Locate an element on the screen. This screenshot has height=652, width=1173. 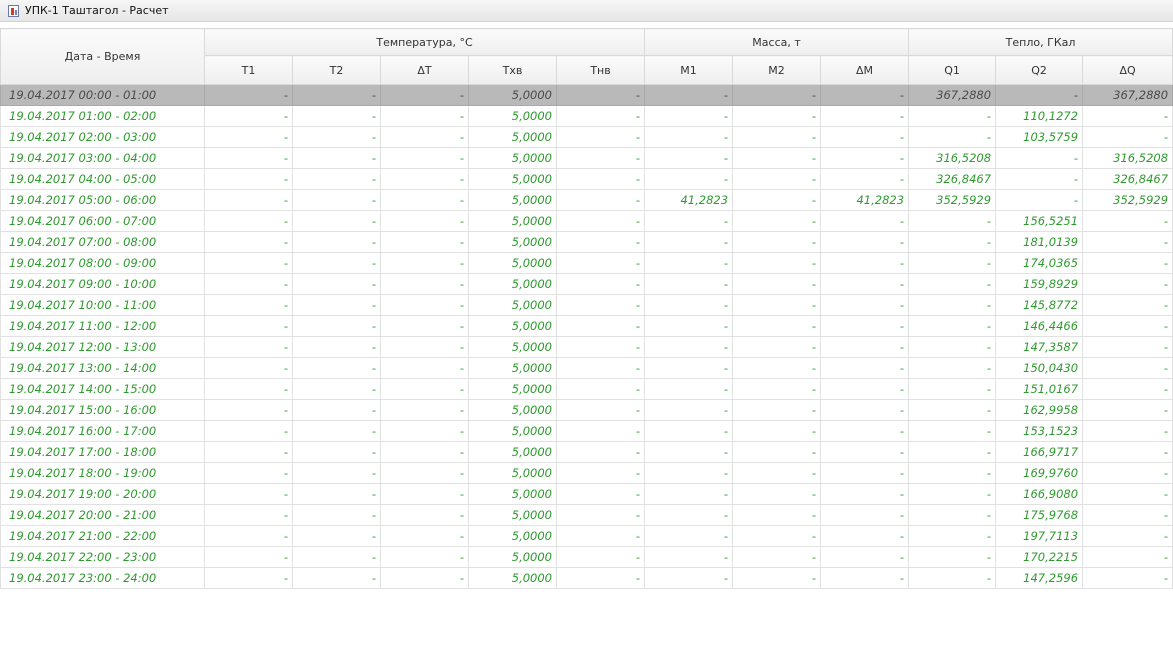
cell-q2: 166,9080 is located at coordinates (1039, 494).